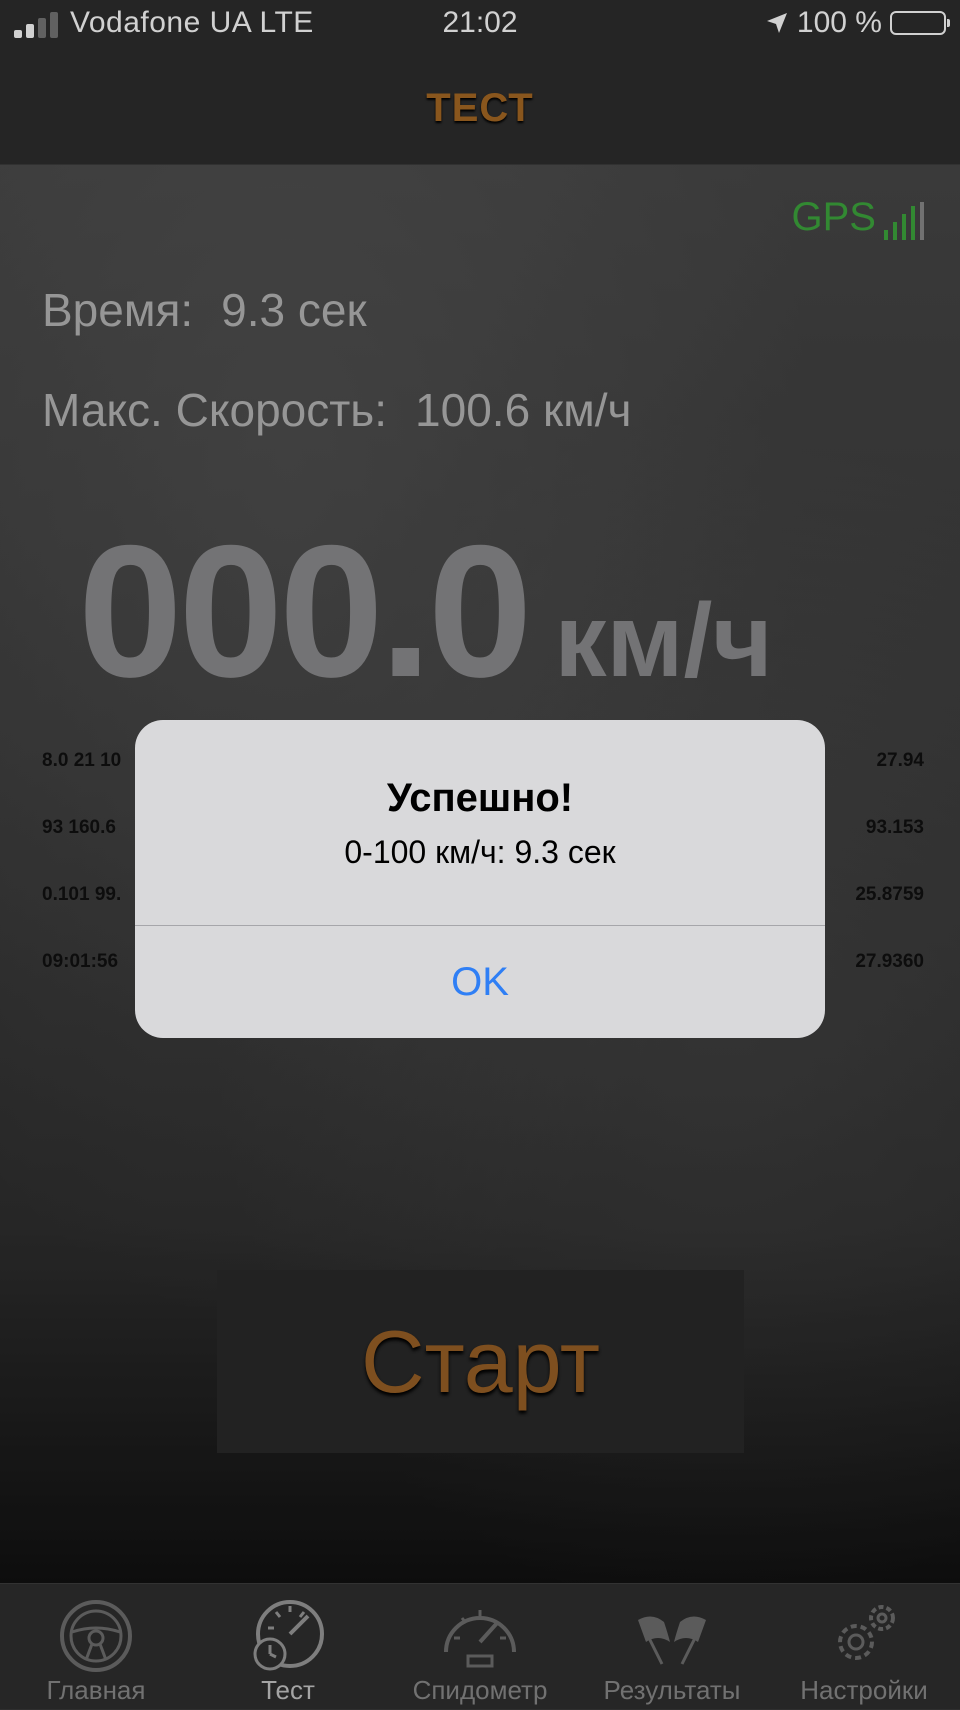  What do you see at coordinates (480, 879) in the screenshot?
I see `success-alert: Успешно! 0-100 км/ч: 9.3 сек OK` at bounding box center [480, 879].